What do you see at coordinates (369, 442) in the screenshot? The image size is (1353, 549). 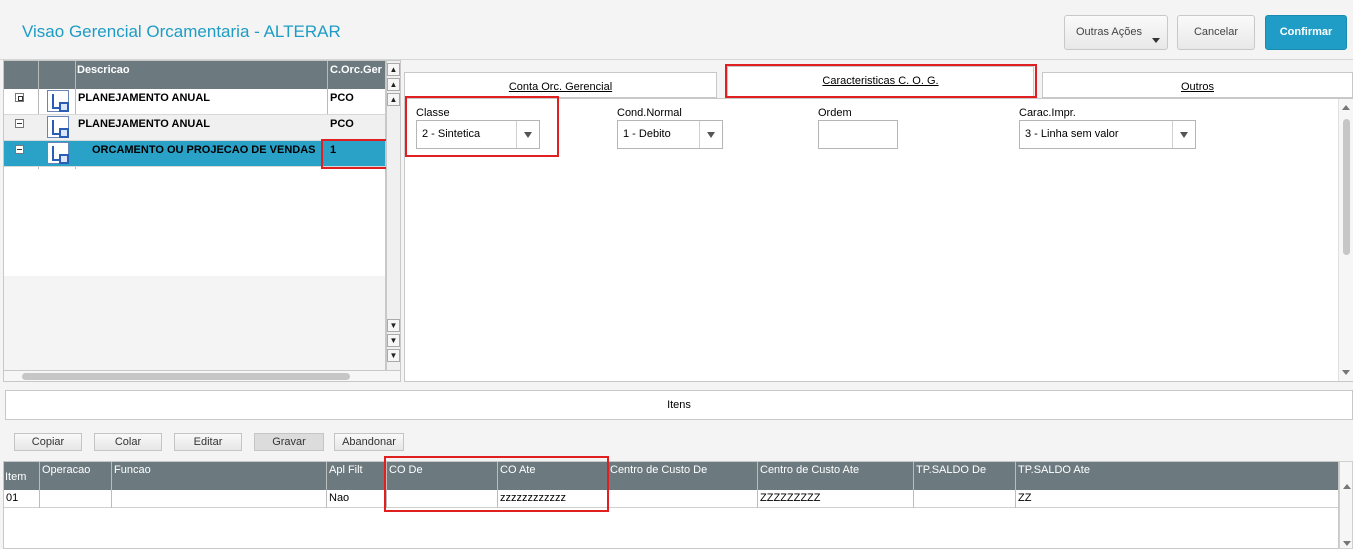 I see `abandon-button: Abandonar` at bounding box center [369, 442].